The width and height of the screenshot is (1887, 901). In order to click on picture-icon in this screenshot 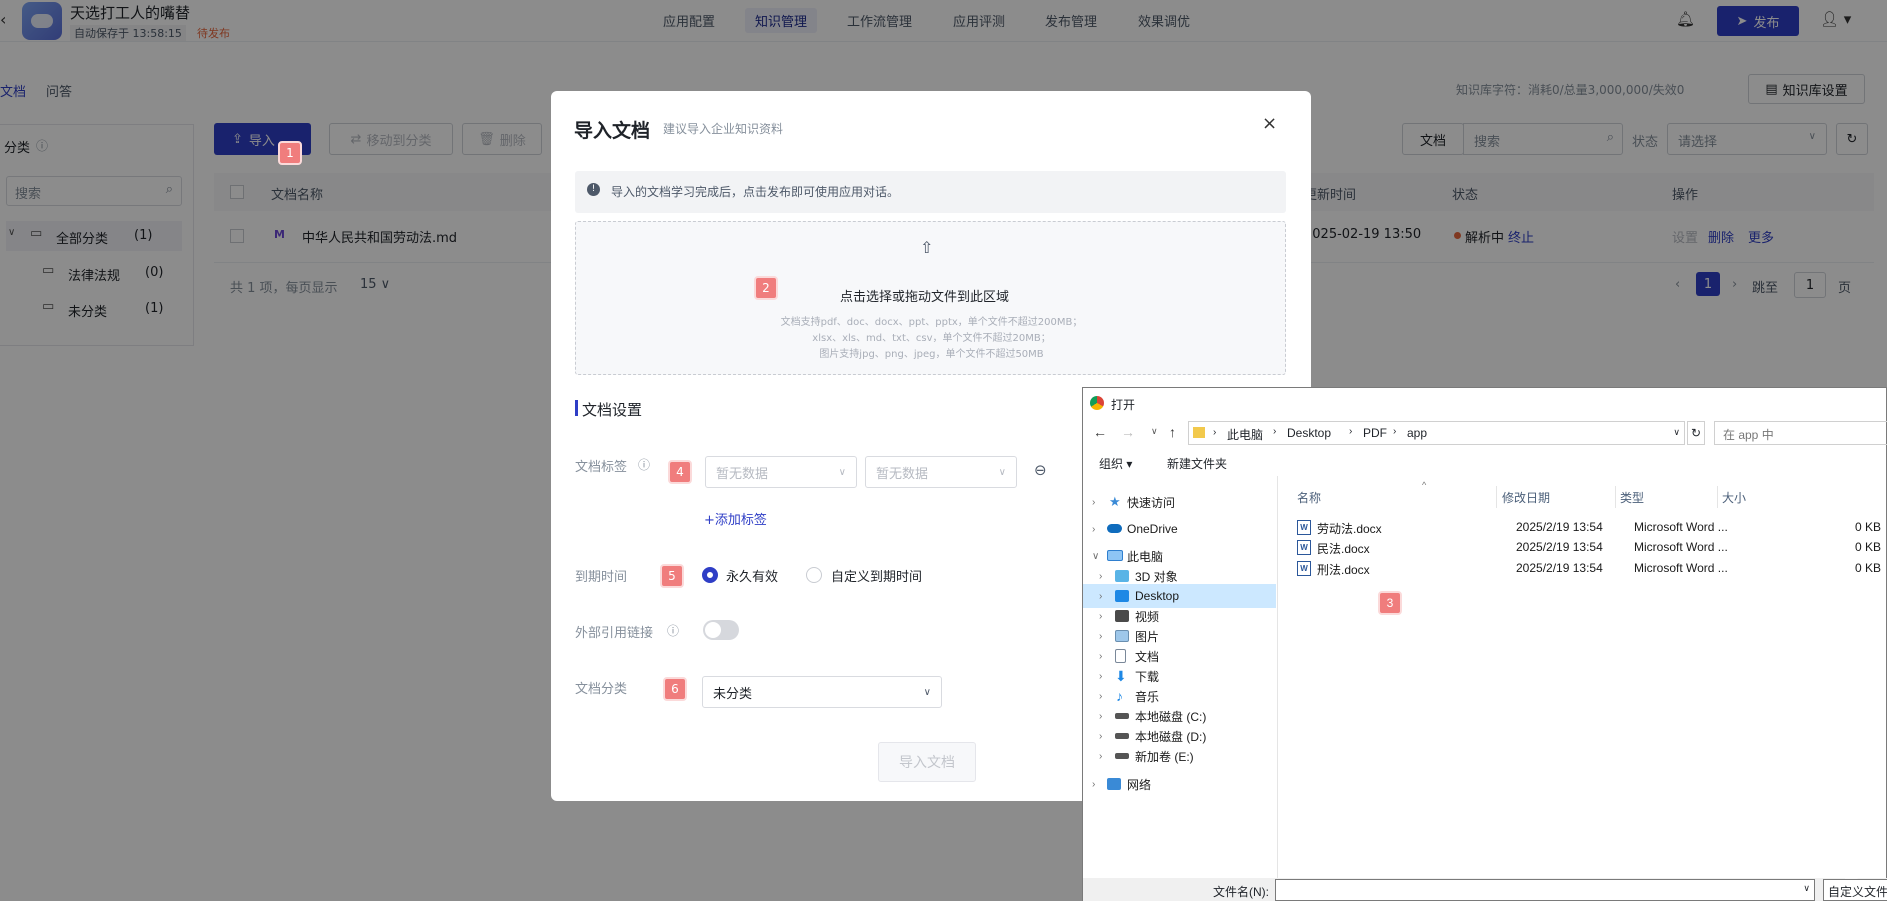, I will do `click(1122, 636)`.